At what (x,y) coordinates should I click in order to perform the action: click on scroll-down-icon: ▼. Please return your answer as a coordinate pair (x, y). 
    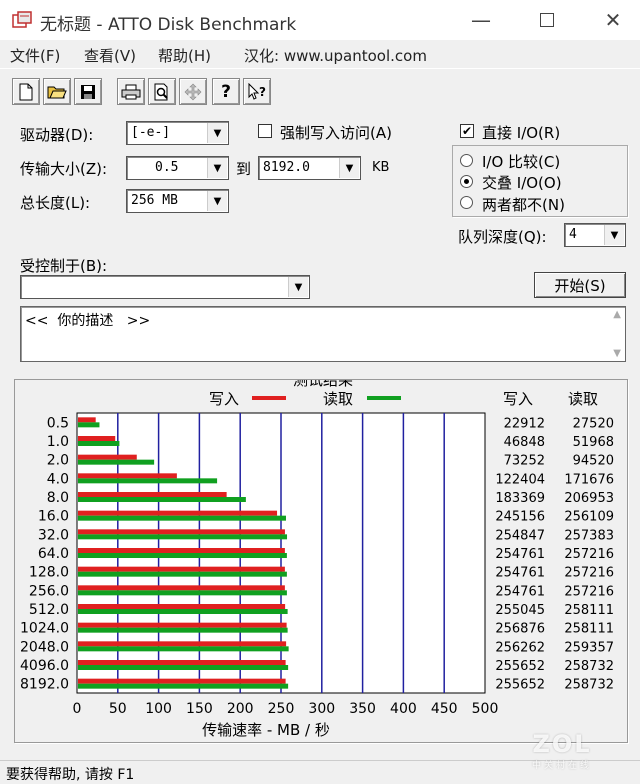
    Looking at the image, I should click on (617, 353).